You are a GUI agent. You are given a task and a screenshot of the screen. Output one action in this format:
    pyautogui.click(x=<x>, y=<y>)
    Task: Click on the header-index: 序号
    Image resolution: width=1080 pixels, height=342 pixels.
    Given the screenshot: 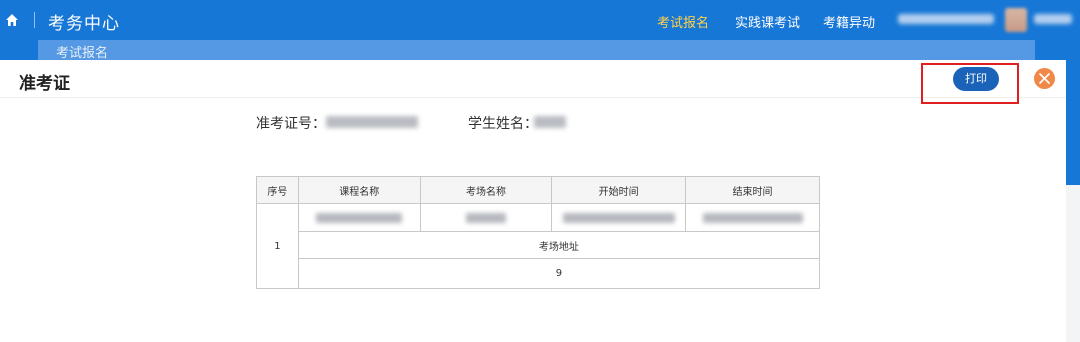 What is the action you would take?
    pyautogui.click(x=277, y=190)
    